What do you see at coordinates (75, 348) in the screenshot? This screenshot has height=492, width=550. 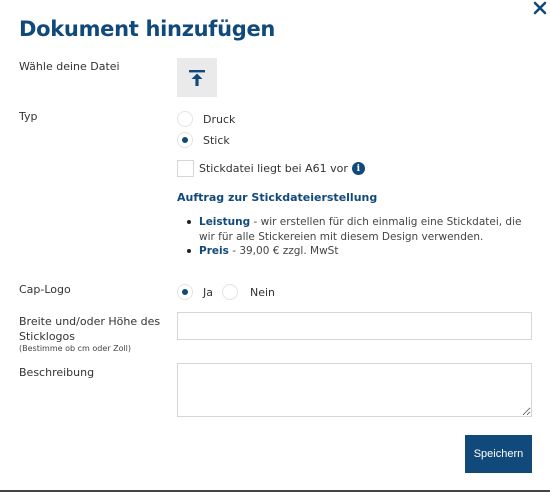 I see `size-hint: (Bestimme ob cm oder Zoll)` at bounding box center [75, 348].